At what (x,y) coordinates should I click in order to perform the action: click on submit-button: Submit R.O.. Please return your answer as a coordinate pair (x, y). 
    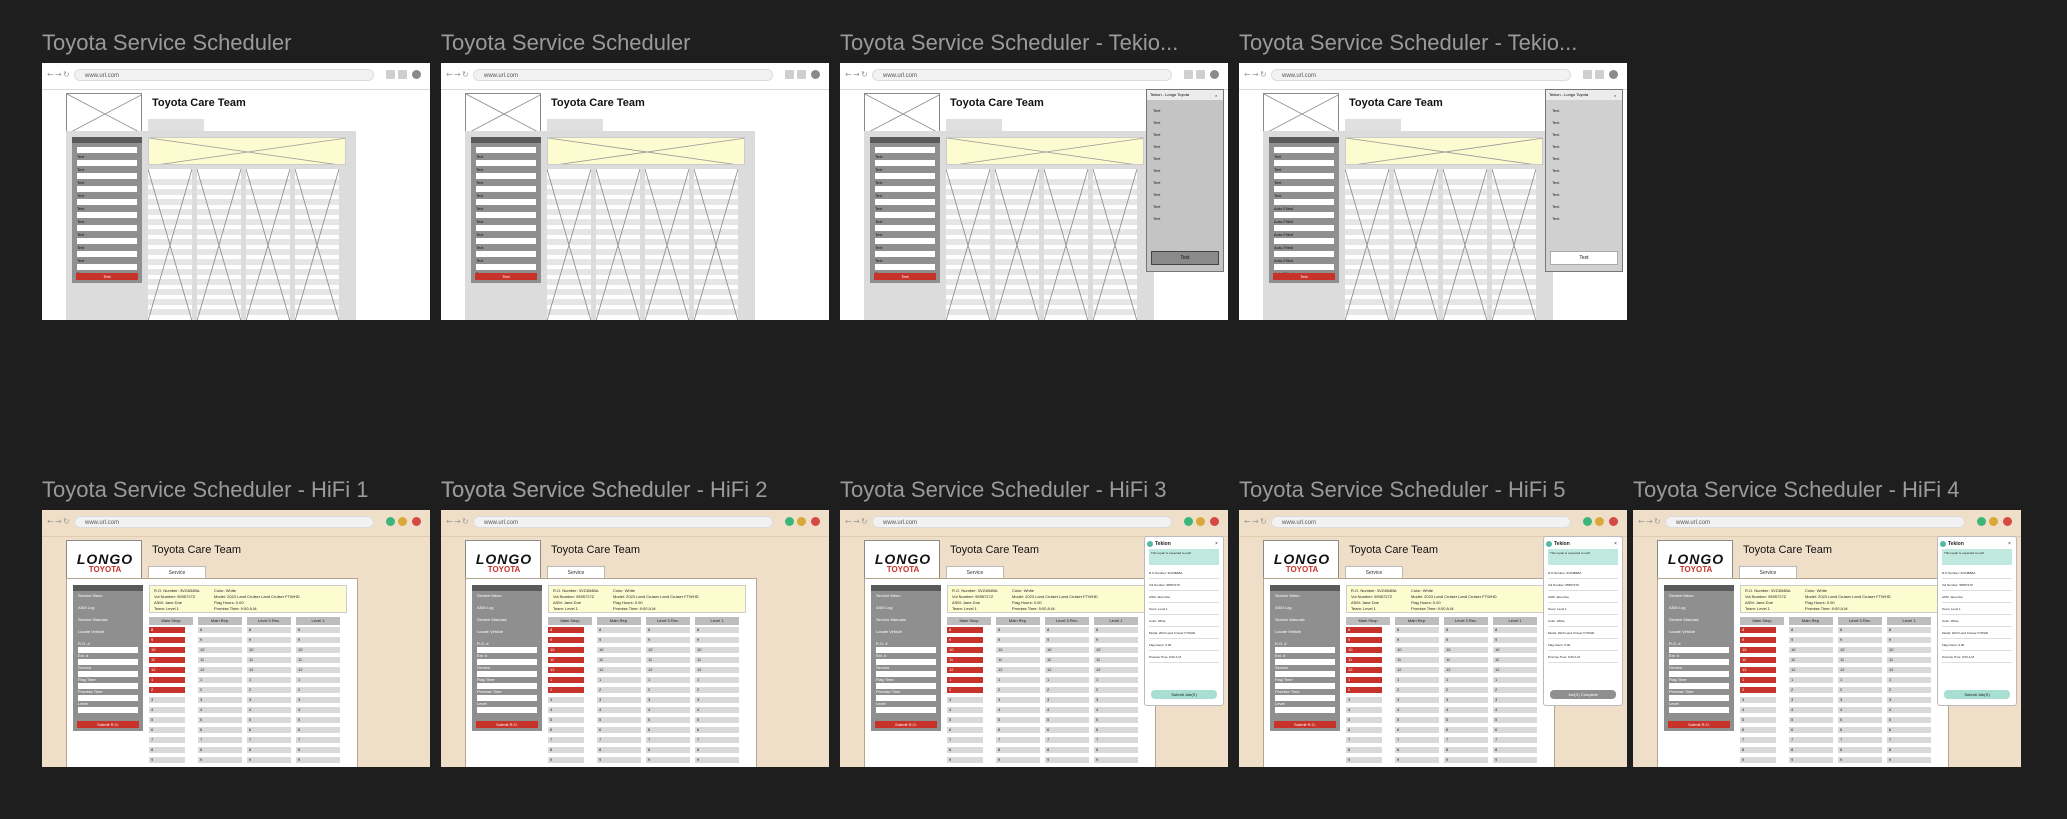
    Looking at the image, I should click on (1699, 724).